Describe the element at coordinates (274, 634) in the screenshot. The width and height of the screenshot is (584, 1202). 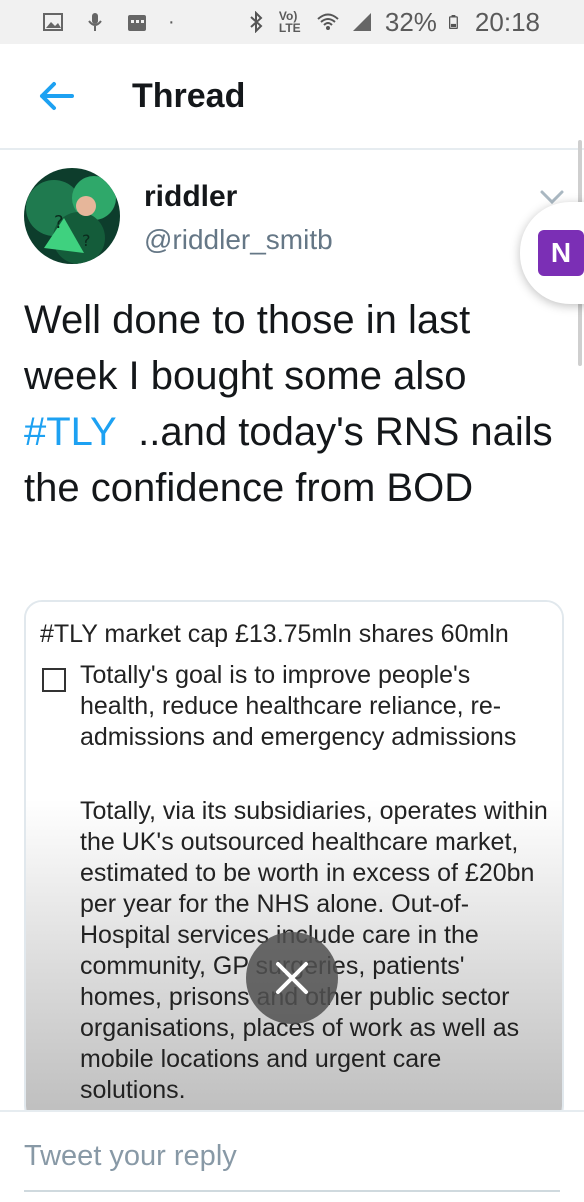
I see `card-title: #TLY market cap £13.75mln shares 60mln` at that location.